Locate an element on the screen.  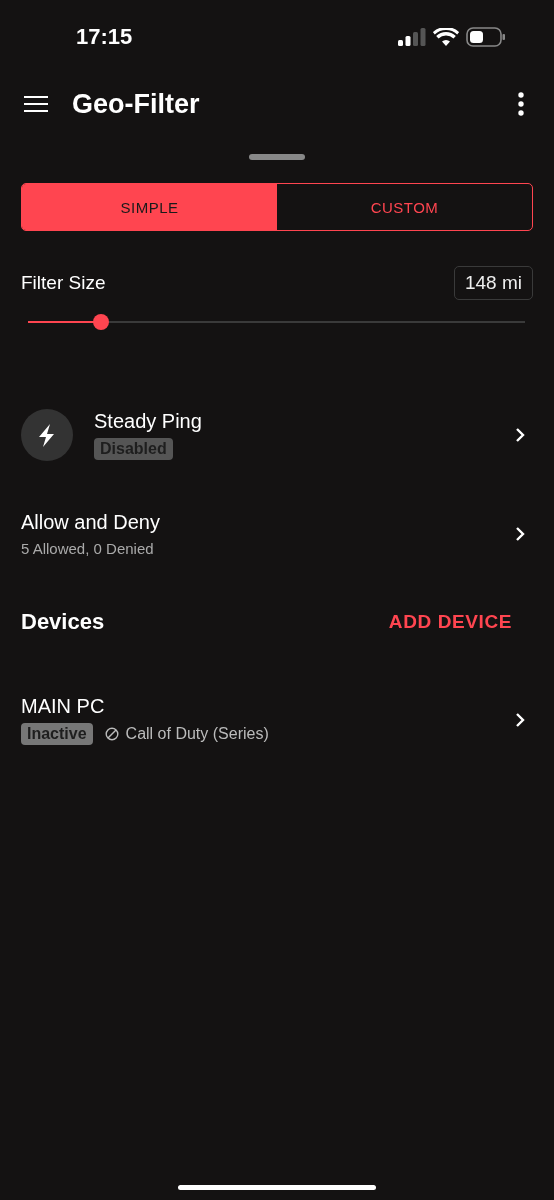
item-subtitle: 5 Allowed, 0 Denied is located at coordinates (87, 548).